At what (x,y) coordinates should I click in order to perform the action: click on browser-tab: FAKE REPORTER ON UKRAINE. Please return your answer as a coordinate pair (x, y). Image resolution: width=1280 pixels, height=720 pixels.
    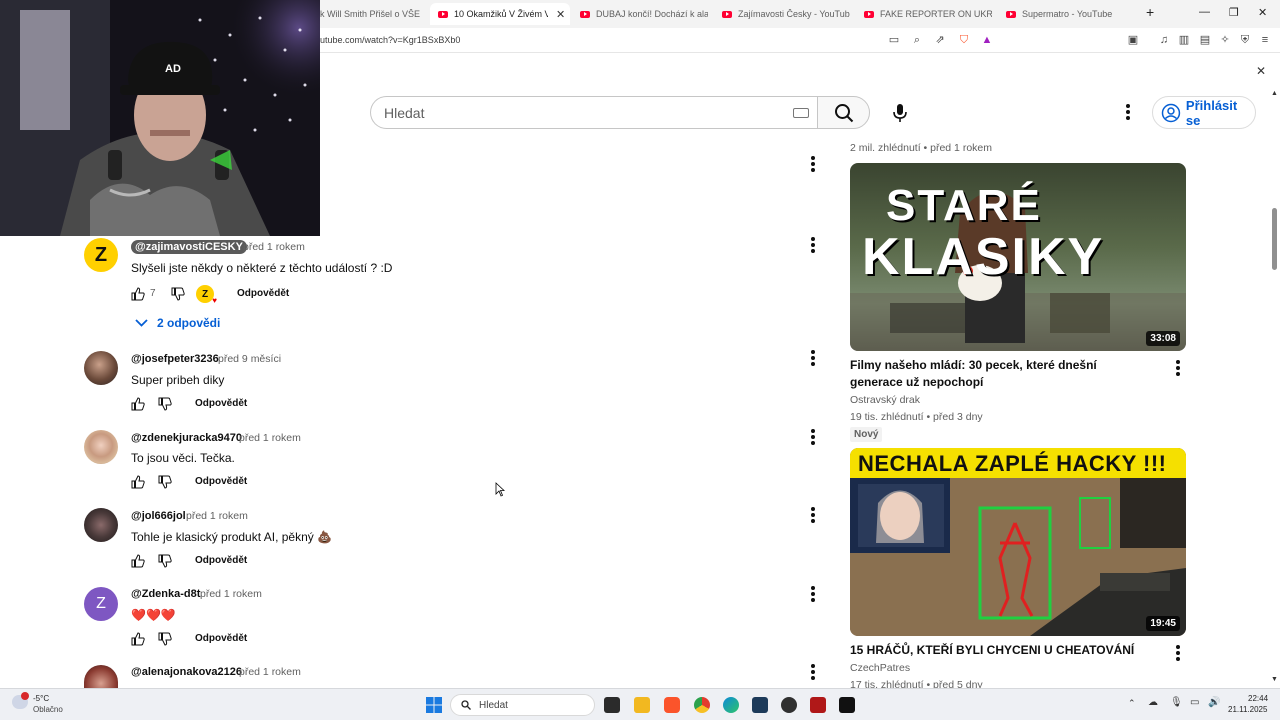
    Looking at the image, I should click on (928, 14).